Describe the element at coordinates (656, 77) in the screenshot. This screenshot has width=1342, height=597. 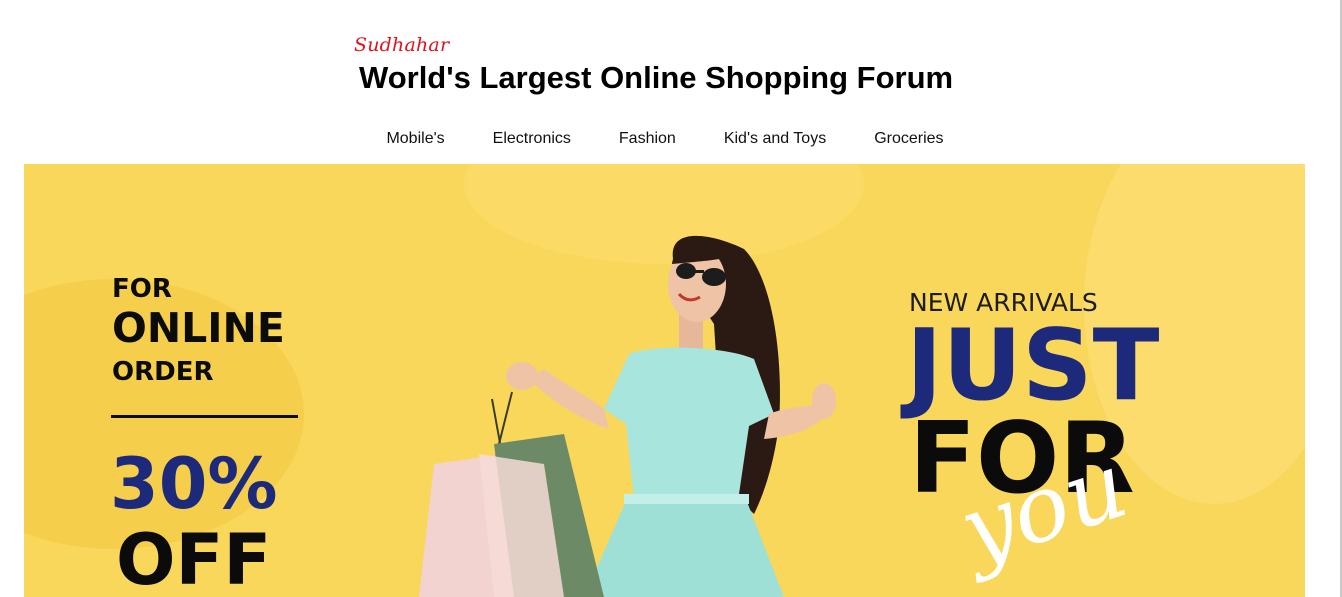
I see `page-title: World's Largest Online Shopping Forum` at that location.